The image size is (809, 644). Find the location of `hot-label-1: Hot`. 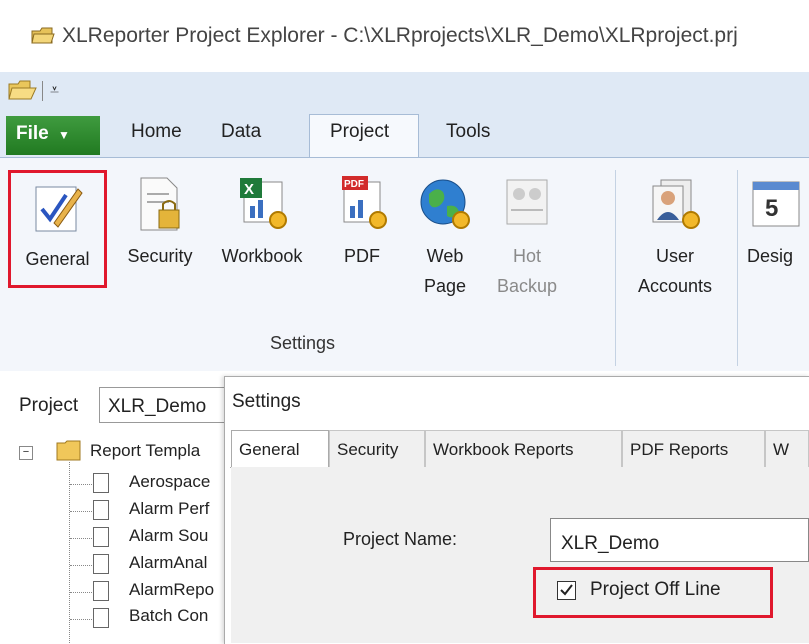

hot-label-1: Hot is located at coordinates (526, 256).